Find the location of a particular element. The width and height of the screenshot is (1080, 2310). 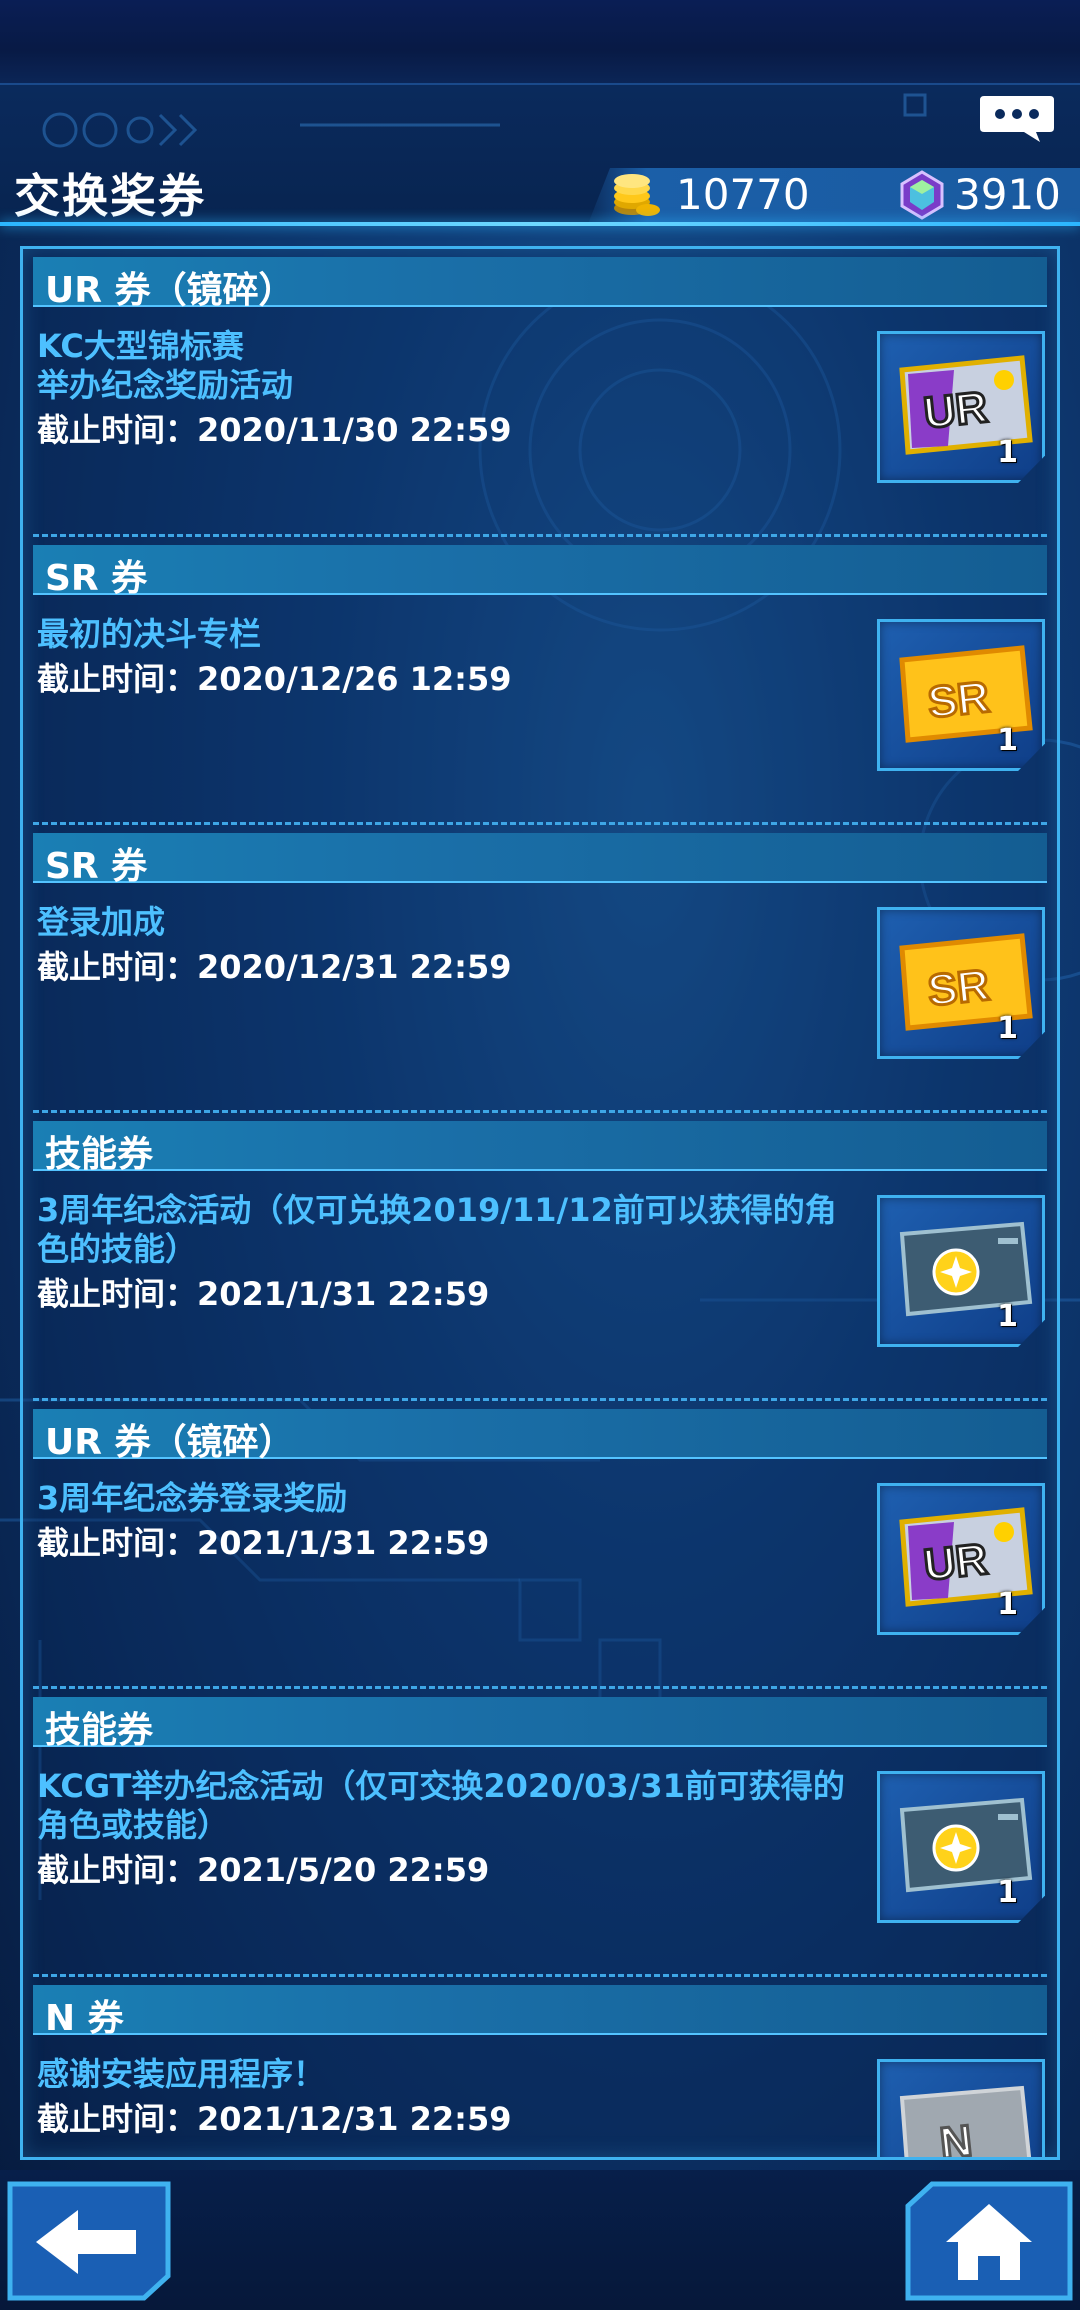

back-button is located at coordinates (89, 2241).